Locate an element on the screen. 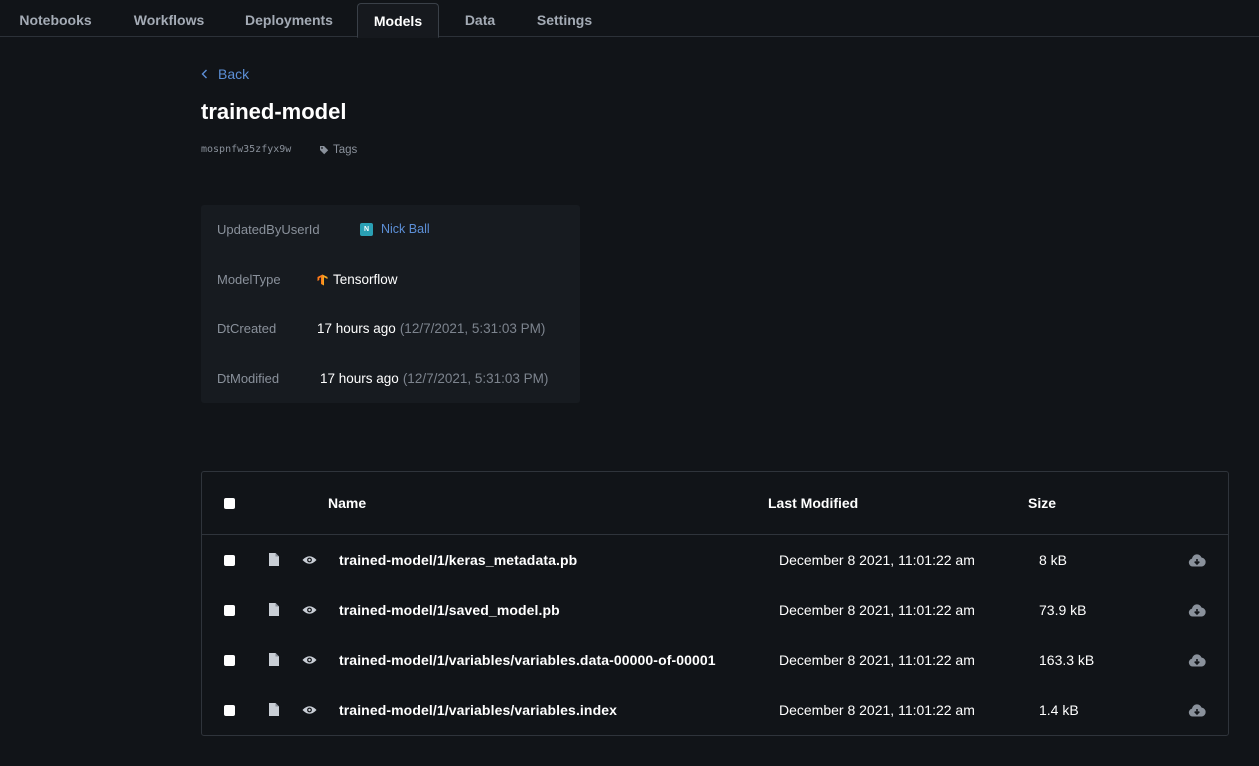  chevron-left-icon is located at coordinates (204, 74).